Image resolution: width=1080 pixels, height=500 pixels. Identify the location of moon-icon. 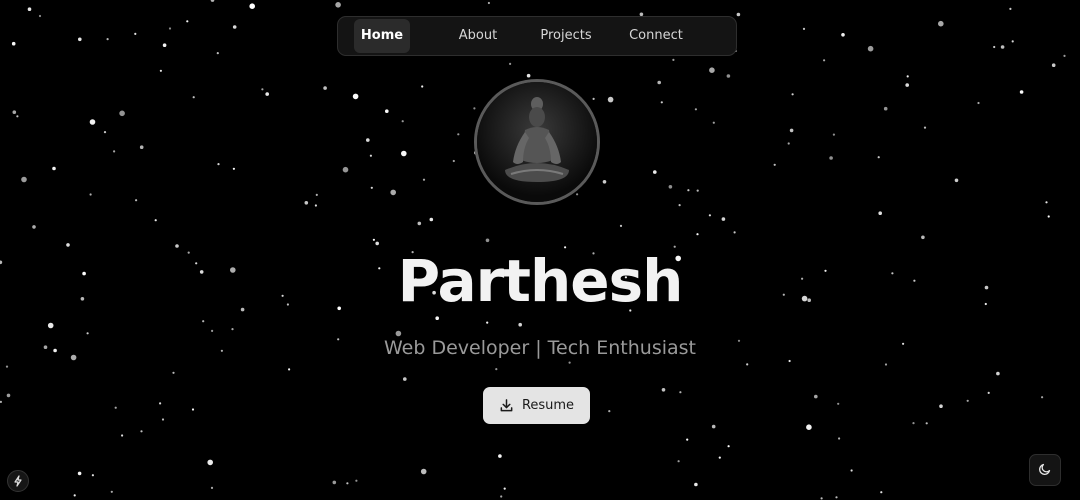
(1045, 470).